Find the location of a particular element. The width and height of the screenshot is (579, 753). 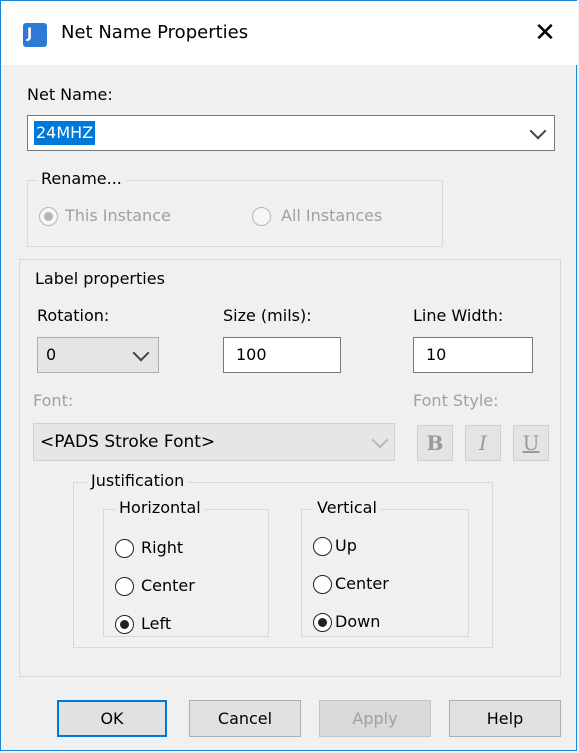

size-label: Size (mils): is located at coordinates (267, 315).